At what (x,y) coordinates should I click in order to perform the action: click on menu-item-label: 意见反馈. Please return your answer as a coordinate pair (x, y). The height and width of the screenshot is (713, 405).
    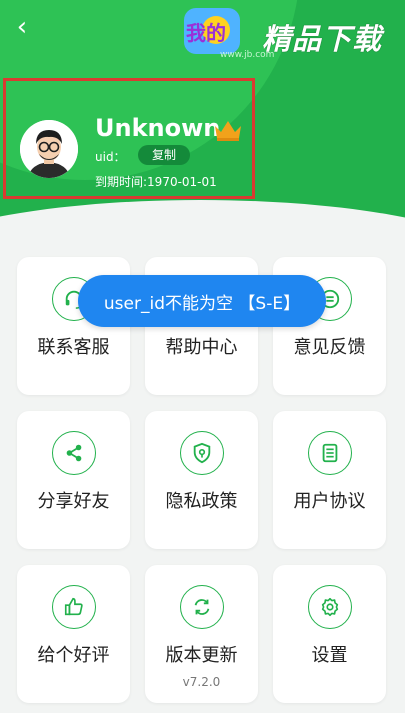
    Looking at the image, I should click on (329, 347).